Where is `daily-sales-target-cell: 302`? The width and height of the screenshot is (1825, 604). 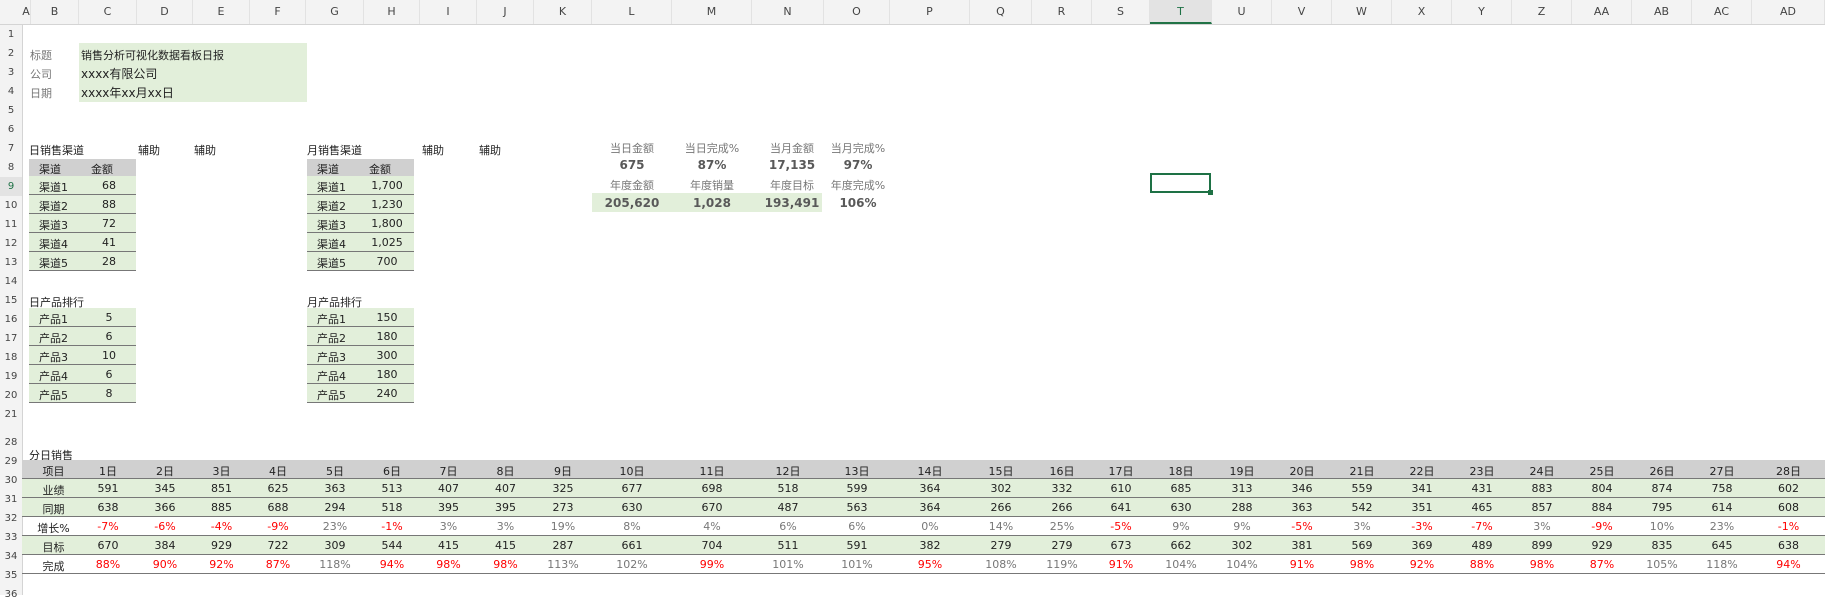
daily-sales-target-cell: 302 is located at coordinates (1242, 545).